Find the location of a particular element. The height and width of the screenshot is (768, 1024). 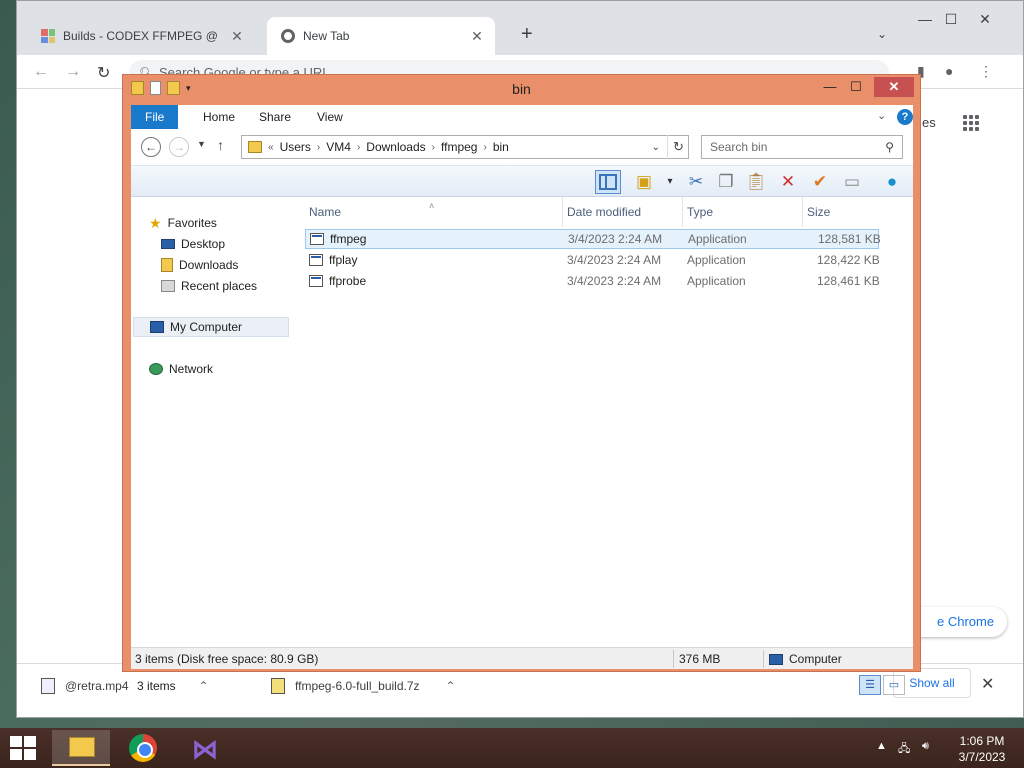

details-view-icon: ☰ is located at coordinates (870, 685).